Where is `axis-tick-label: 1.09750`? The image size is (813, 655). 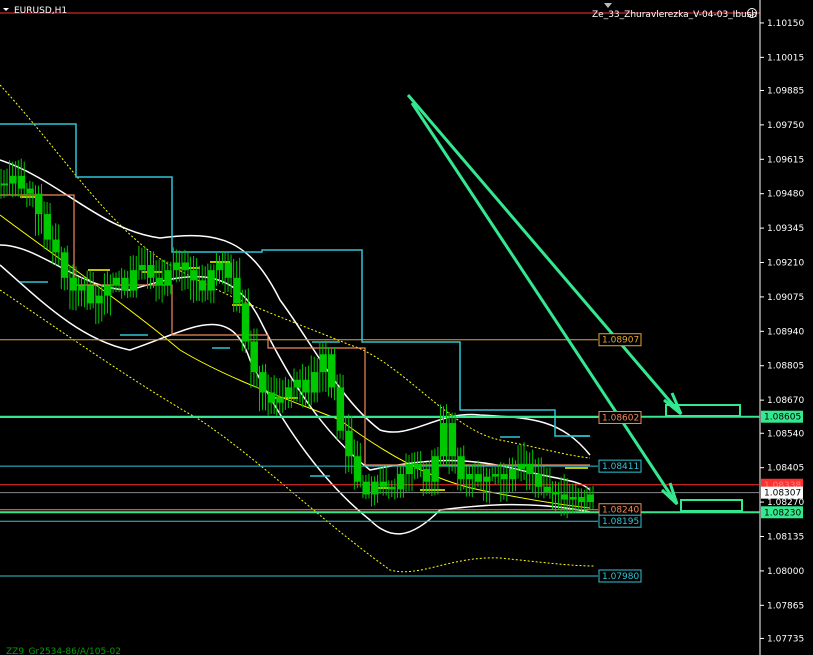 axis-tick-label: 1.09750 is located at coordinates (785, 126).